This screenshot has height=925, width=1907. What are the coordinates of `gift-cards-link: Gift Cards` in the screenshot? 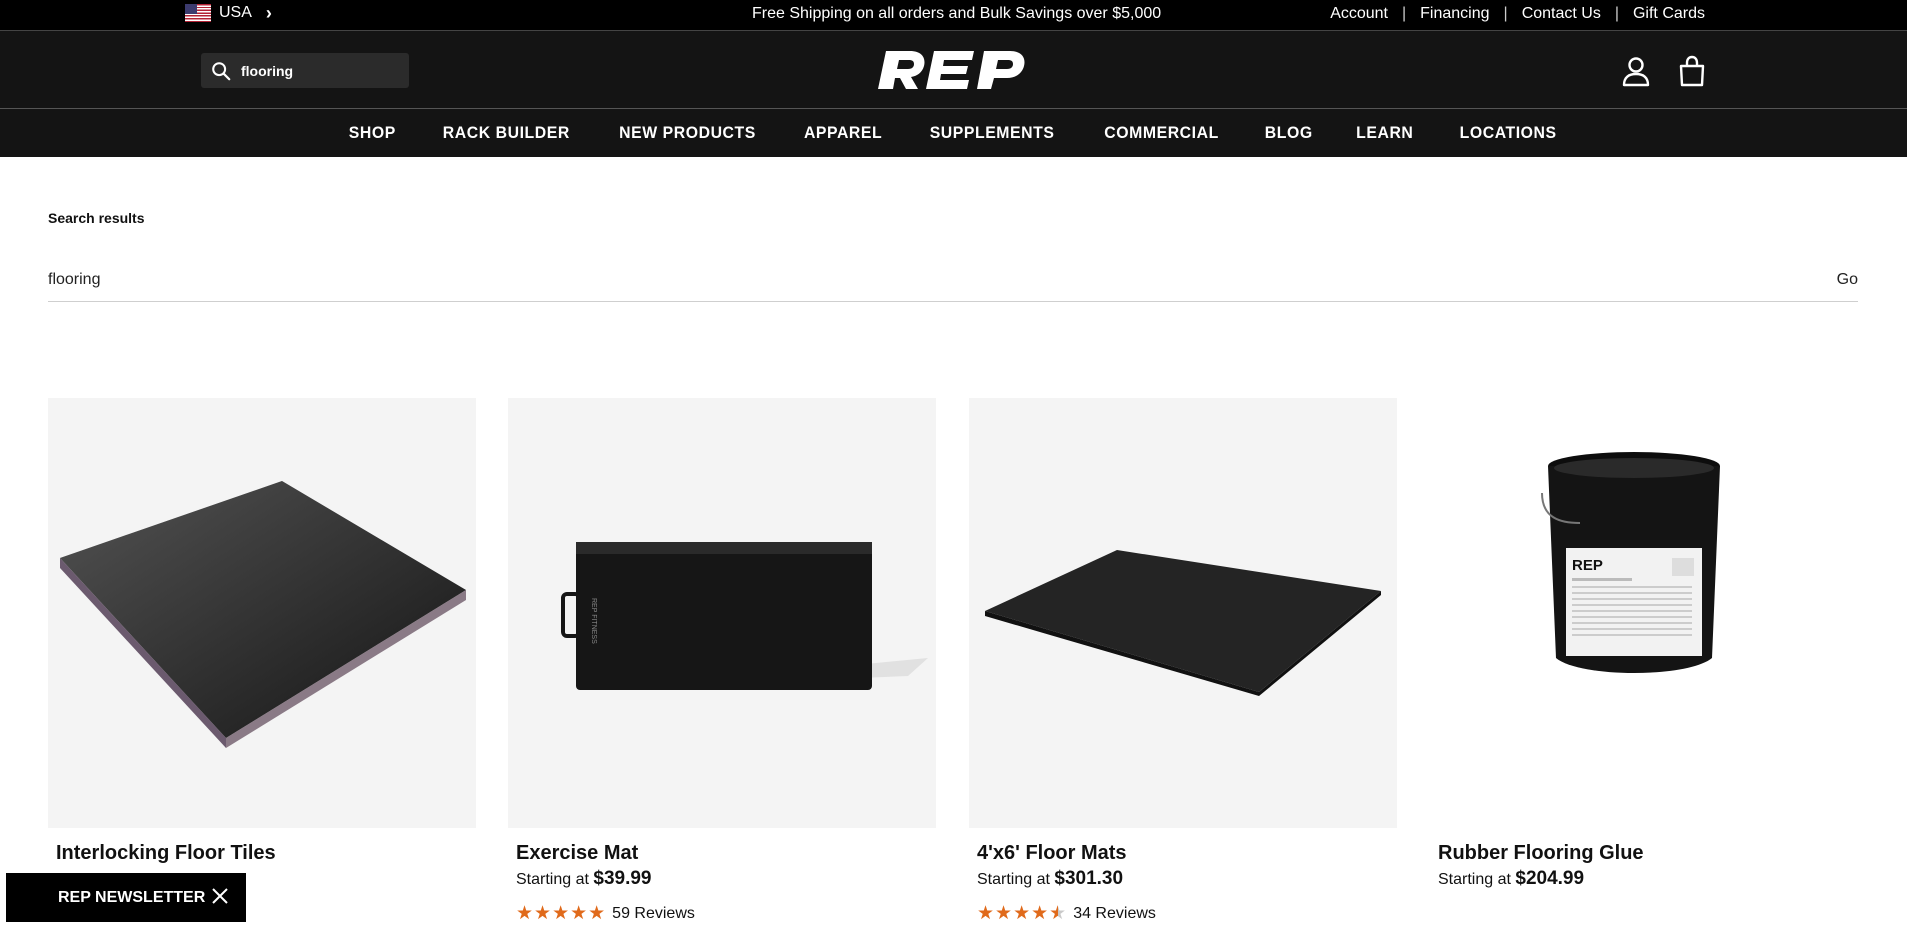 It's located at (1669, 14).